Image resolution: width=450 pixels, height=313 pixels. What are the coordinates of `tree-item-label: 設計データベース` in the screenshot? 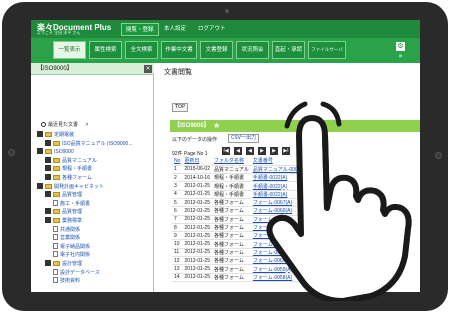 It's located at (80, 272).